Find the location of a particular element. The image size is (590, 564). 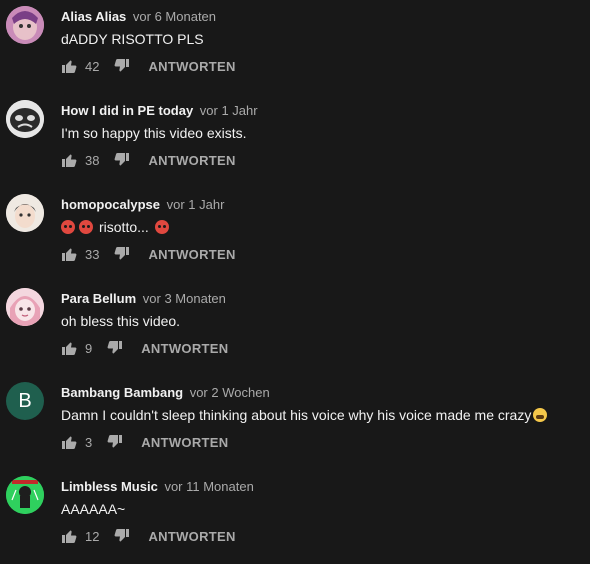

comment-header: Alias Alias vor 6 Monaten is located at coordinates (138, 16).